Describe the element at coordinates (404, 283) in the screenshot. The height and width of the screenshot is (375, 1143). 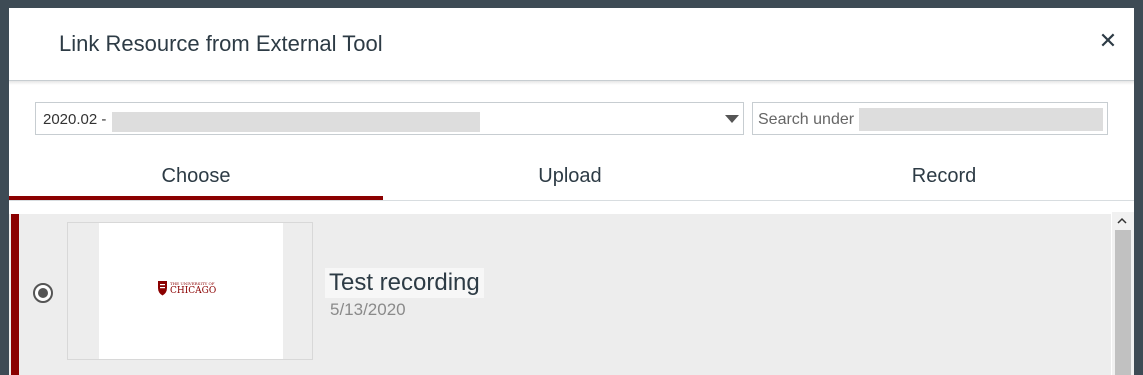
I see `item-title: Test recording` at that location.